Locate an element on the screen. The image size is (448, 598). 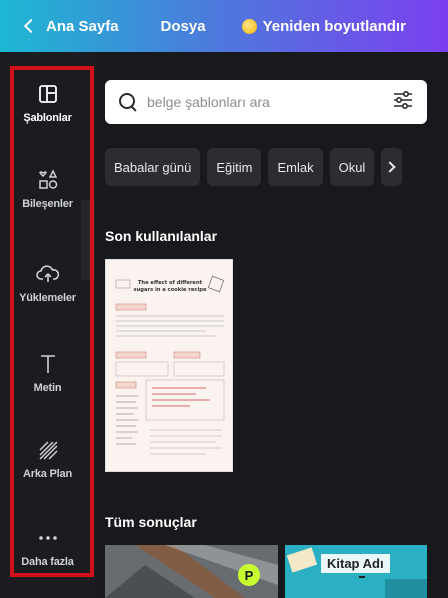
chip-fathers-day: Babalar günü is located at coordinates (153, 167).